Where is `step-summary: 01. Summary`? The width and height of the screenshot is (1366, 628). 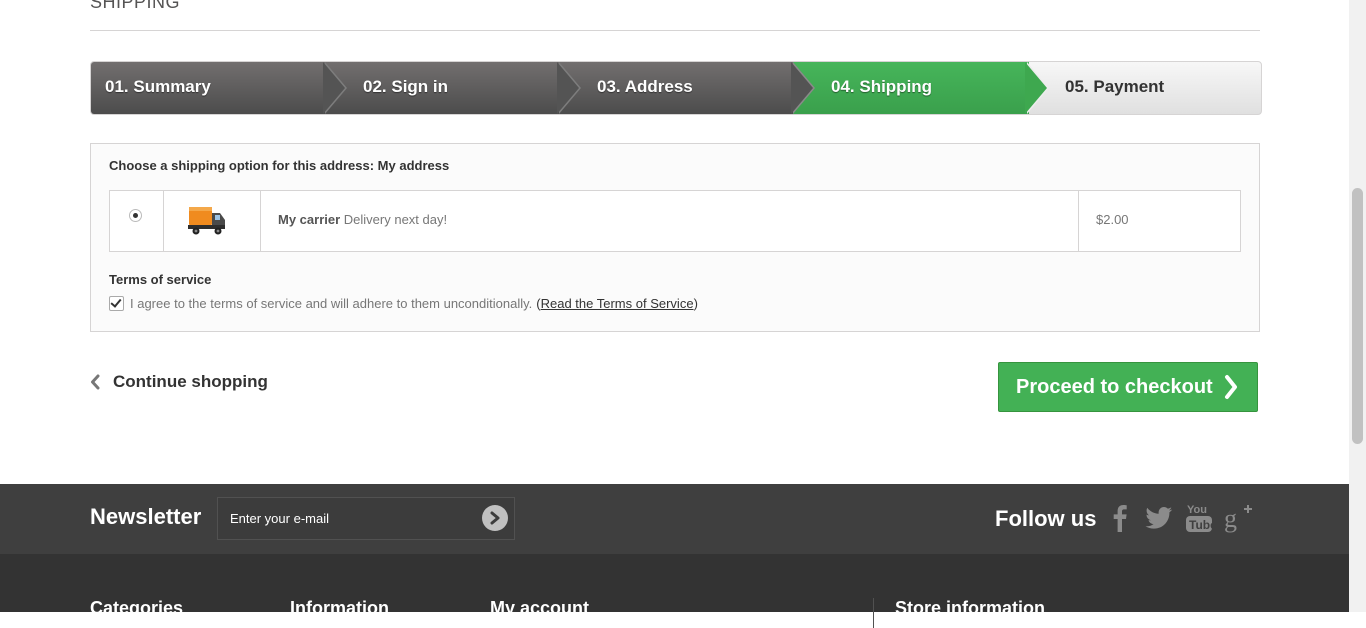 step-summary: 01. Summary is located at coordinates (209, 88).